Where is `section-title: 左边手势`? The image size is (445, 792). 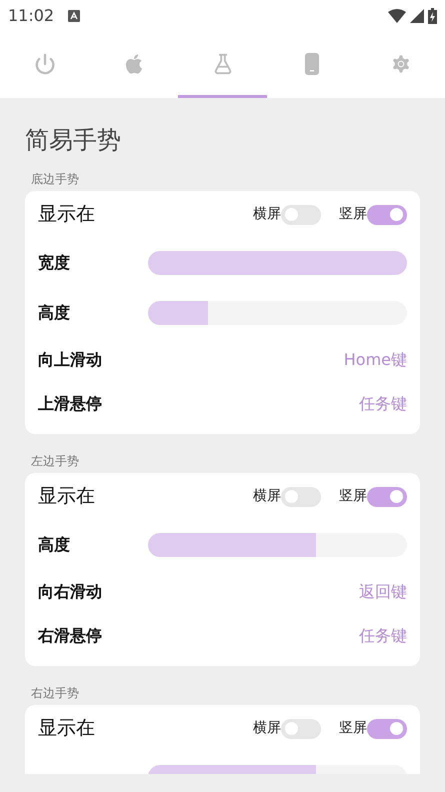
section-title: 左边手势 is located at coordinates (55, 461).